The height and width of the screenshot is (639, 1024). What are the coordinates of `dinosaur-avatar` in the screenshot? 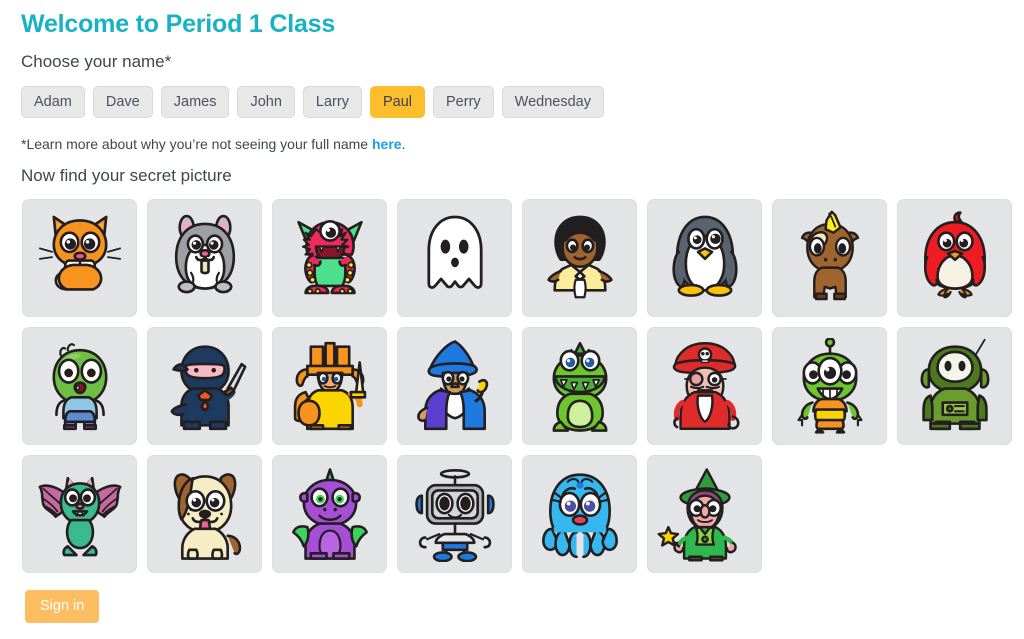 It's located at (579, 385).